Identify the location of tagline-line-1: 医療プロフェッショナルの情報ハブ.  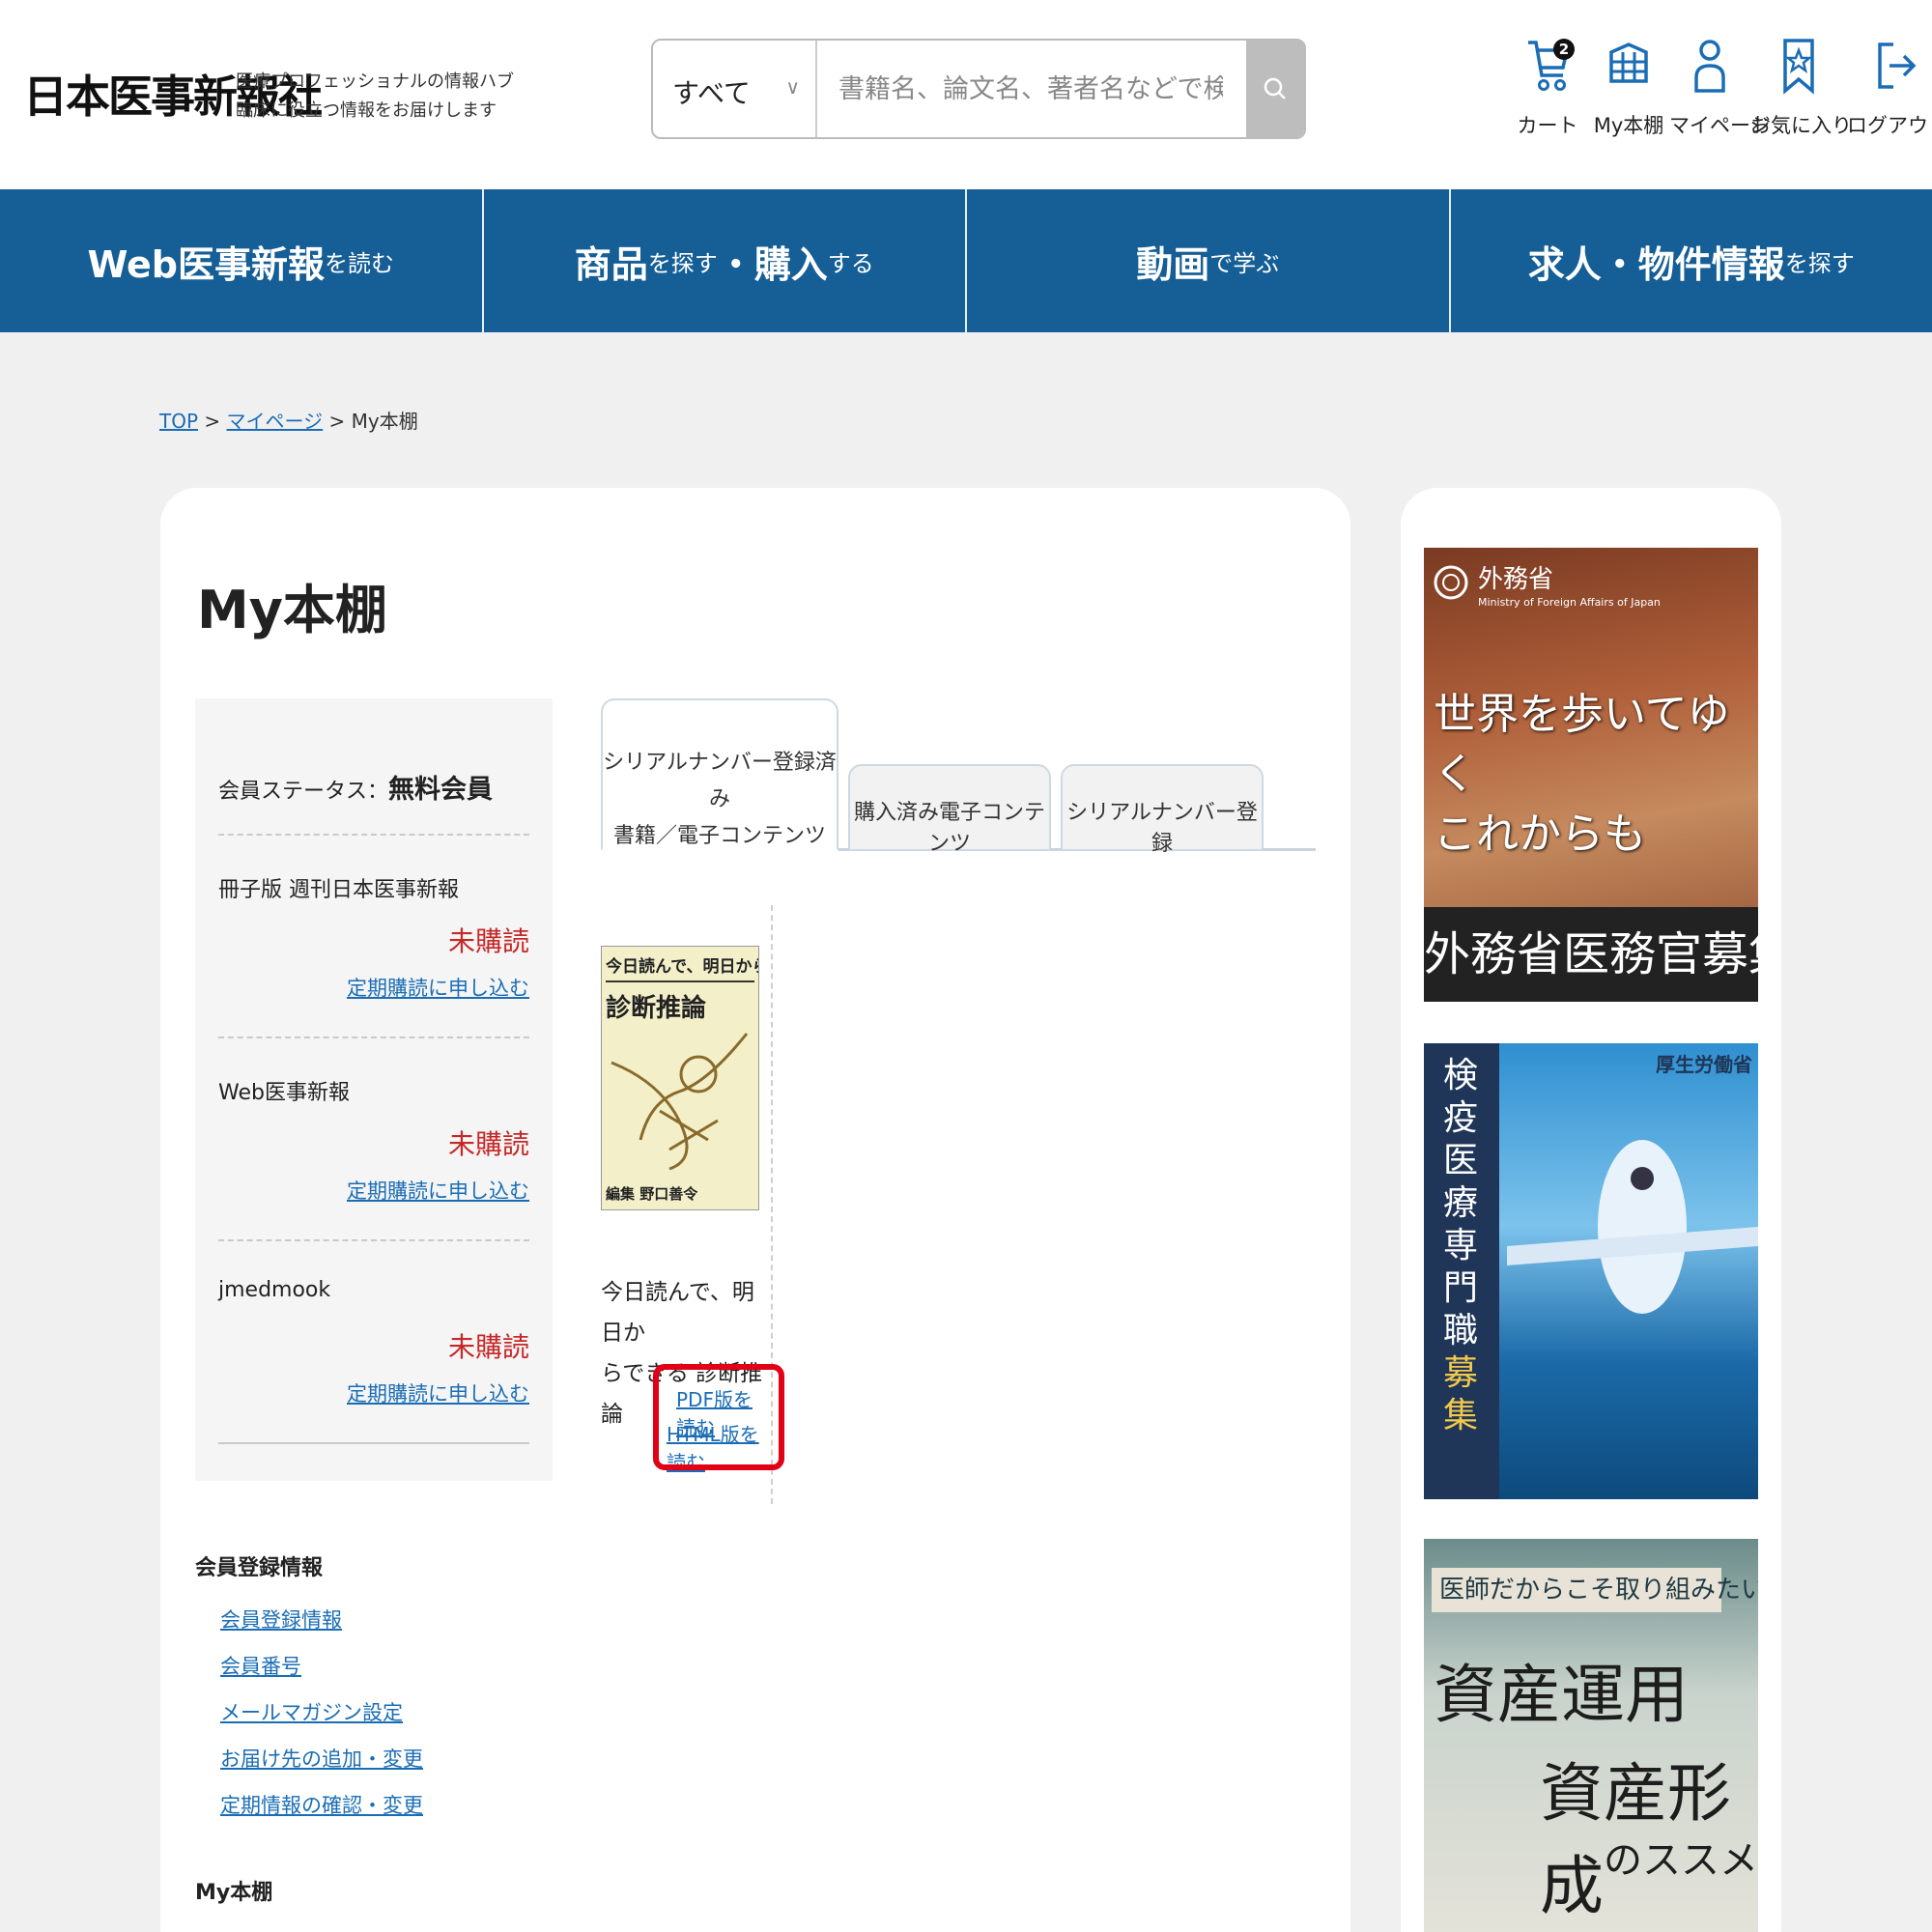
(375, 81).